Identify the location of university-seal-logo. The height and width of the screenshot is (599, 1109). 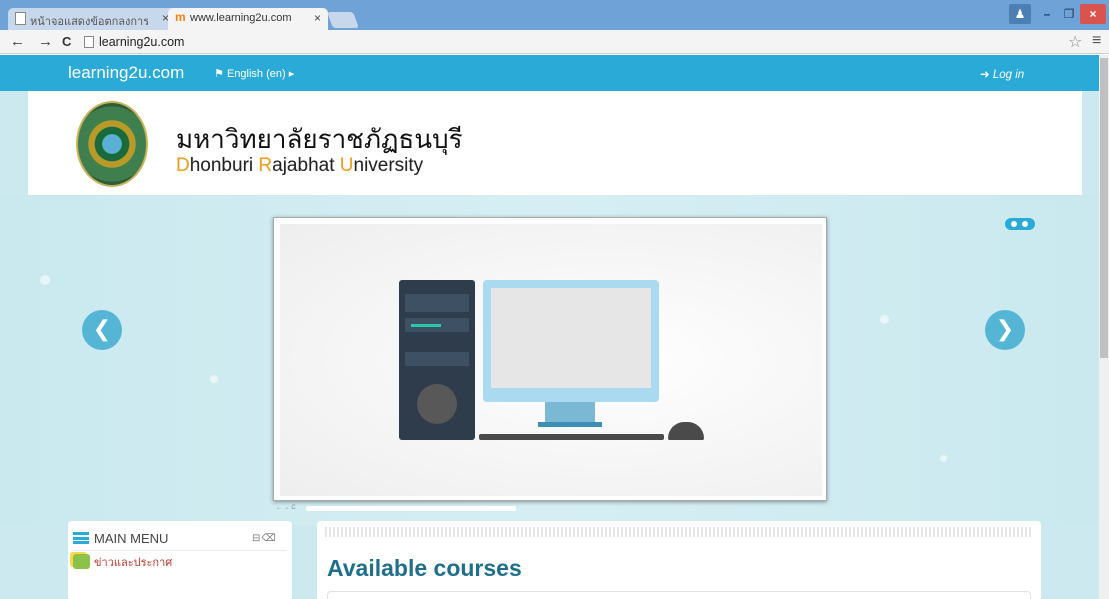
(112, 144).